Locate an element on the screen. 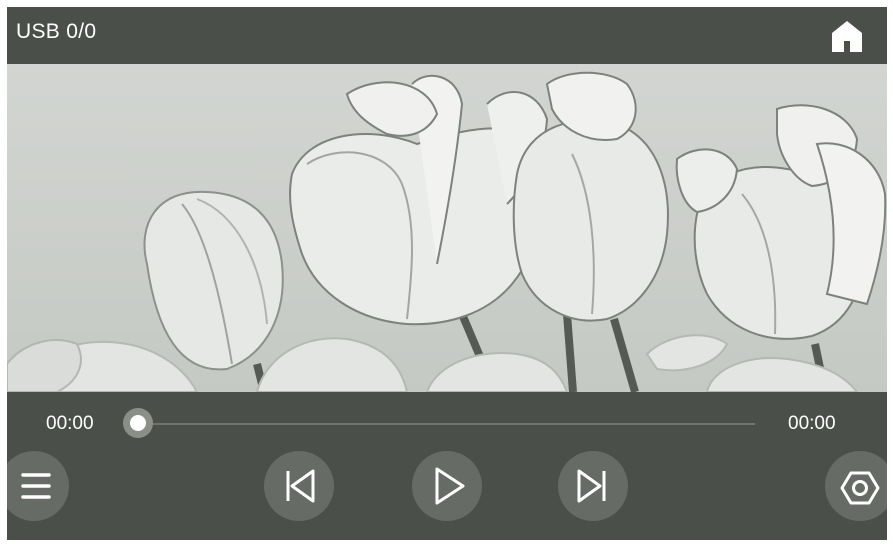 Image resolution: width=893 pixels, height=545 pixels. hexagon-settings-icon is located at coordinates (860, 488).